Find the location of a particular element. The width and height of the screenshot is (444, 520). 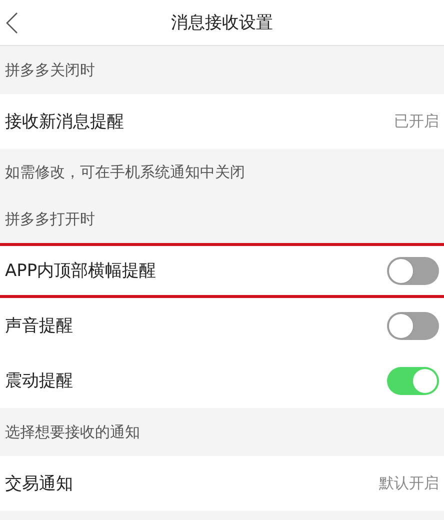

settings-row: 声音提醒 is located at coordinates (222, 325).